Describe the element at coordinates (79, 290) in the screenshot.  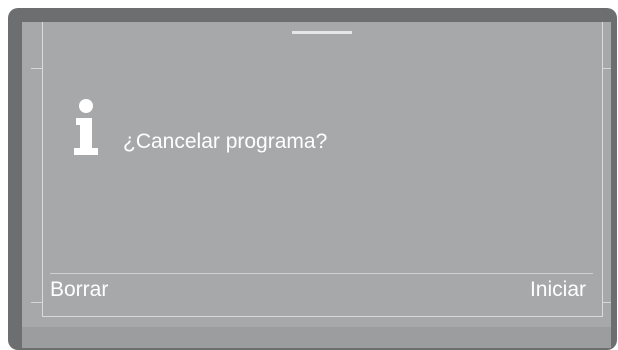
I see `delete-softkey: Borrar` at that location.